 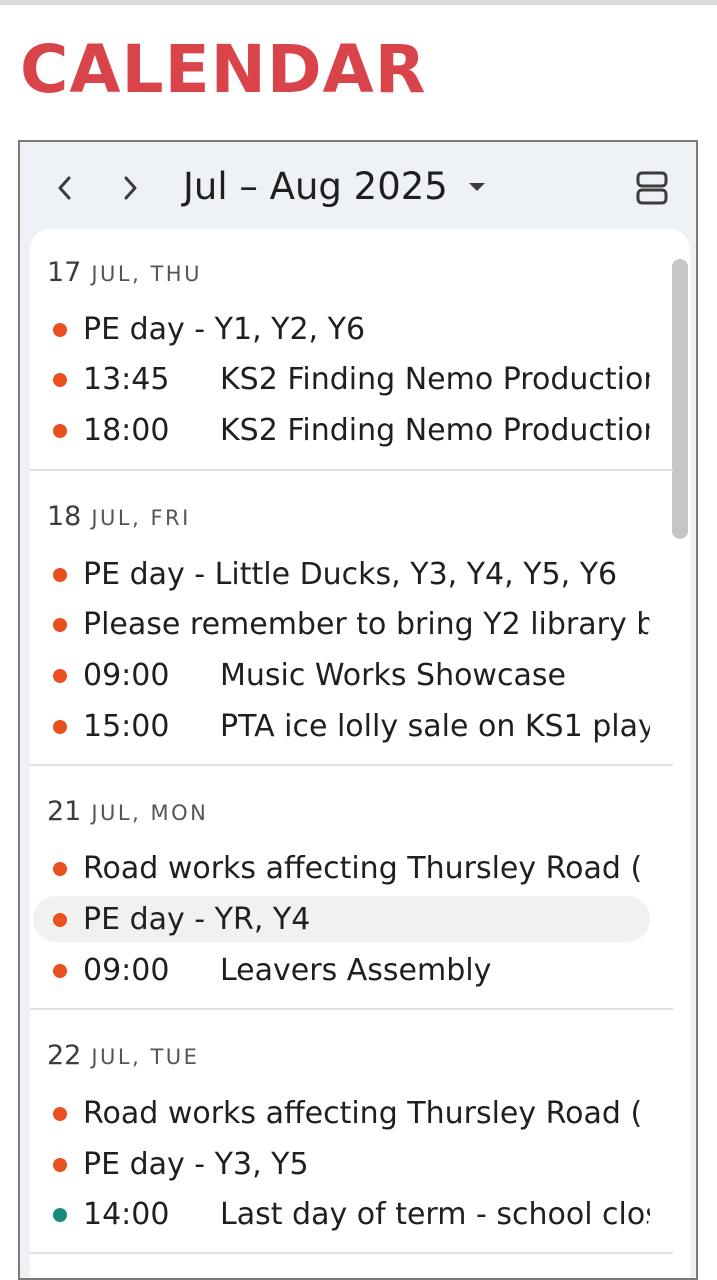 I want to click on event-item: PE day - Y3, Y5, so click(x=341, y=1164).